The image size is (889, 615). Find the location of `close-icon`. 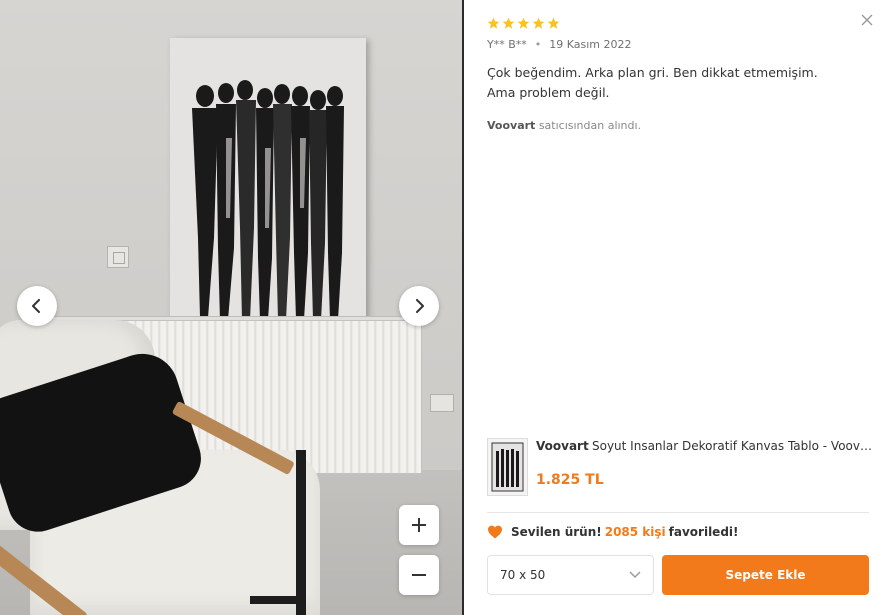

close-icon is located at coordinates (867, 20).